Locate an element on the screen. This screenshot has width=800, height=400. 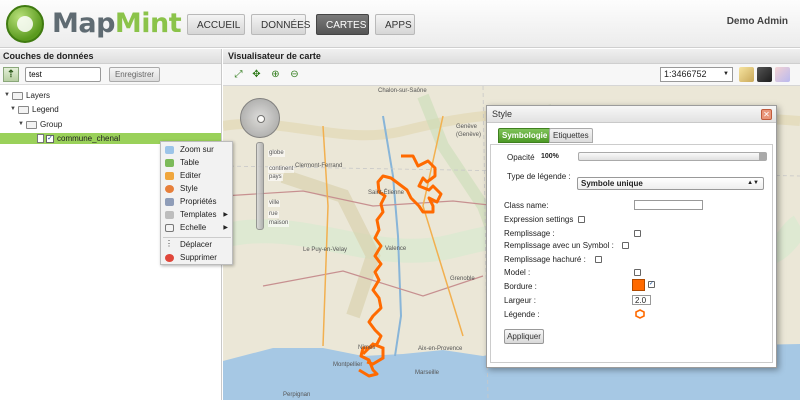
zoom-level-label: ville is located at coordinates (274, 203).